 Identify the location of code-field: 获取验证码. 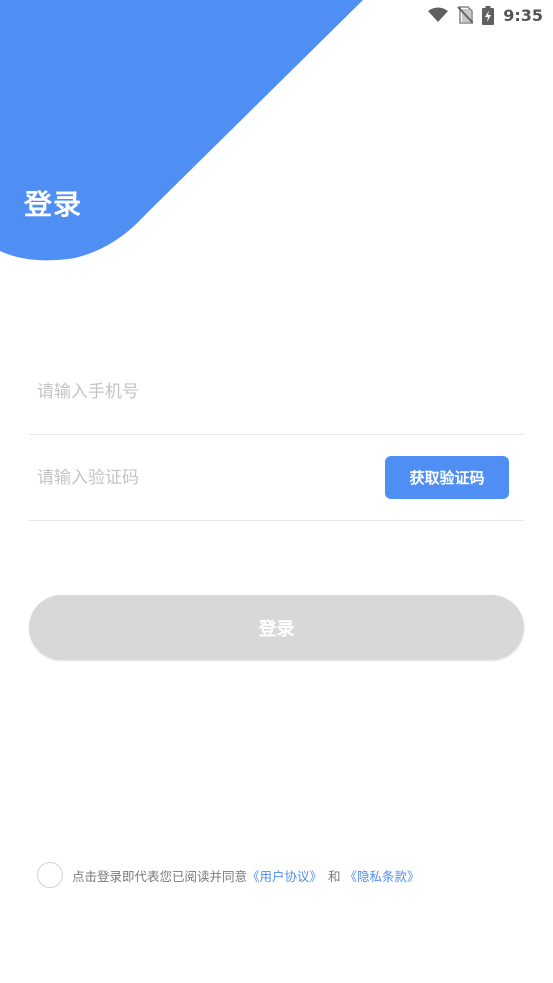
(276, 478).